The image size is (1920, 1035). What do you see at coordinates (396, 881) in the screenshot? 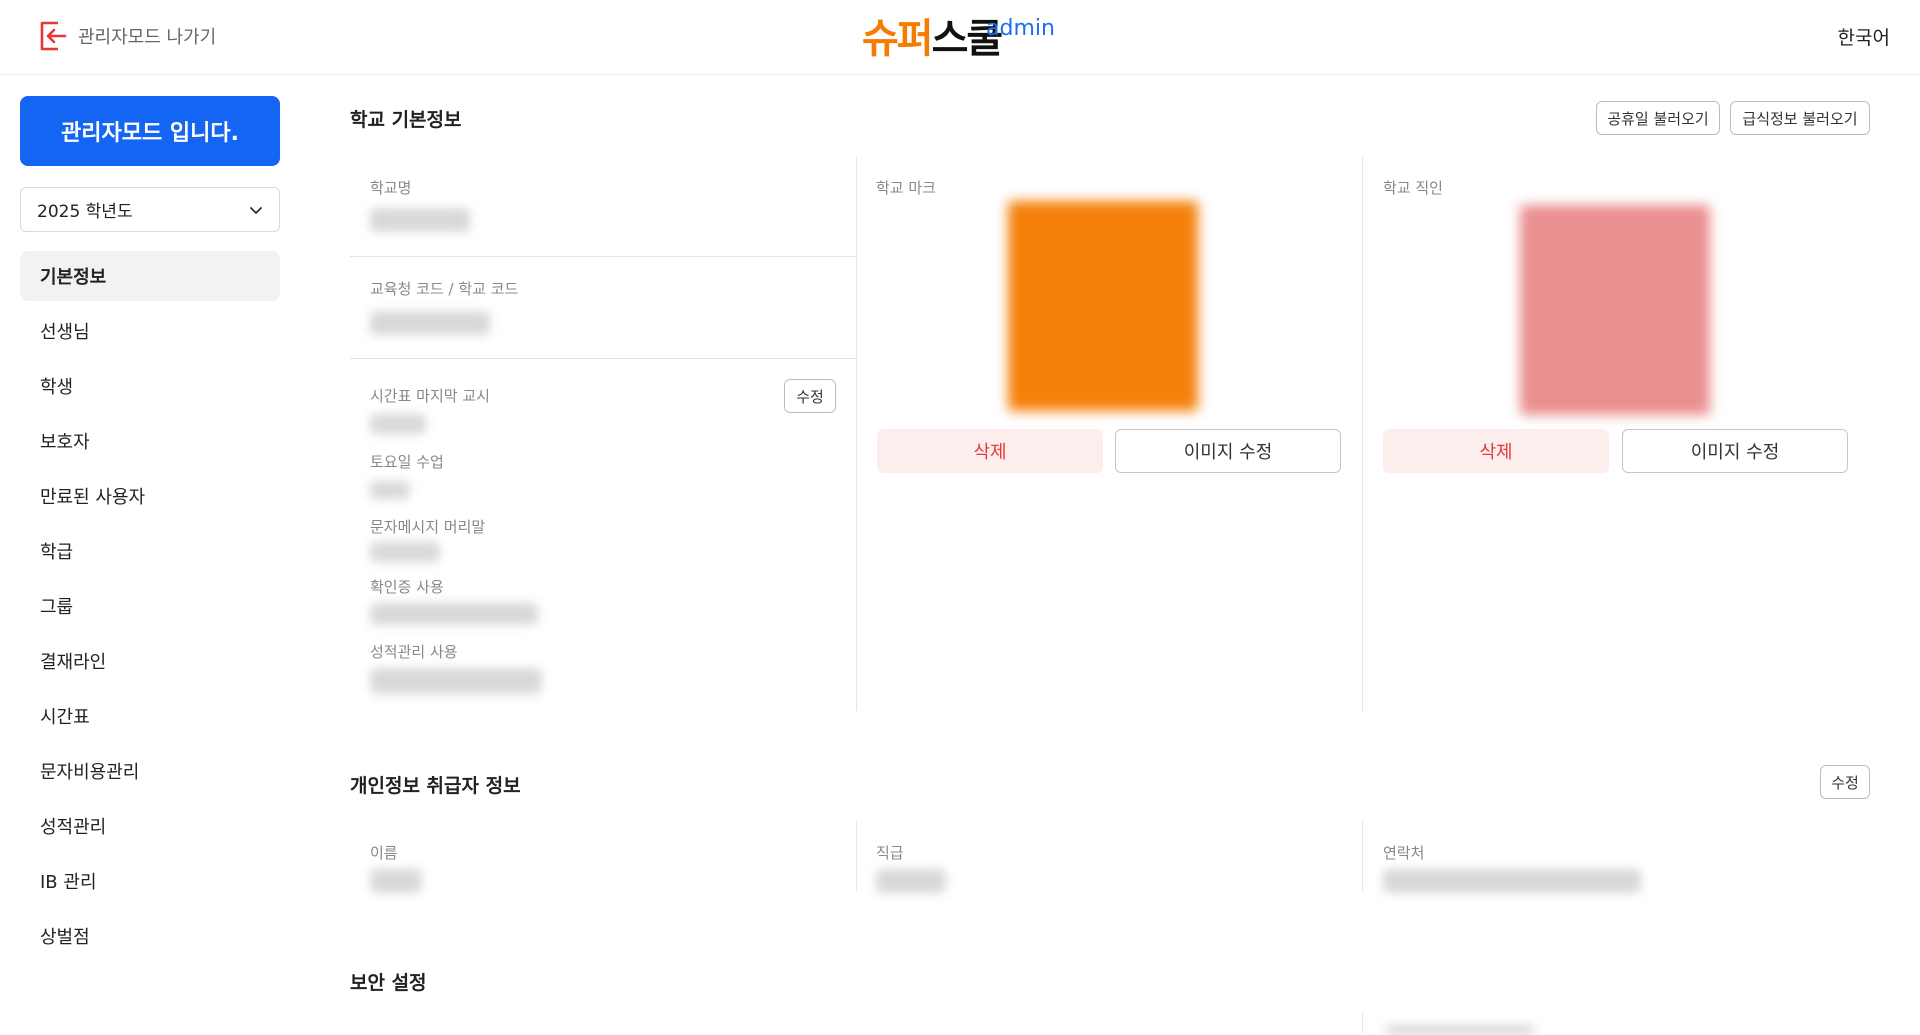
I see `handler-name-value-redacted` at bounding box center [396, 881].